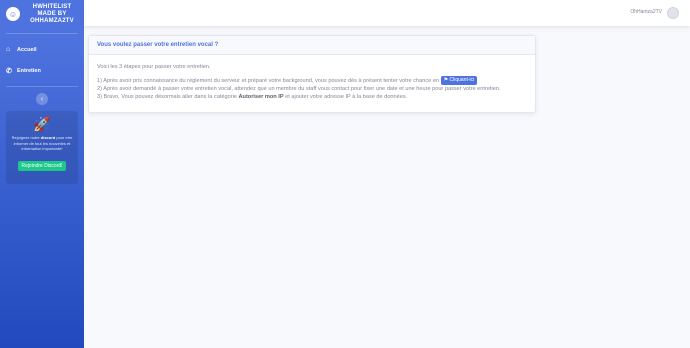 This screenshot has height=348, width=690. I want to click on click-here-button: ⚑ Cliquant-ici, so click(459, 80).